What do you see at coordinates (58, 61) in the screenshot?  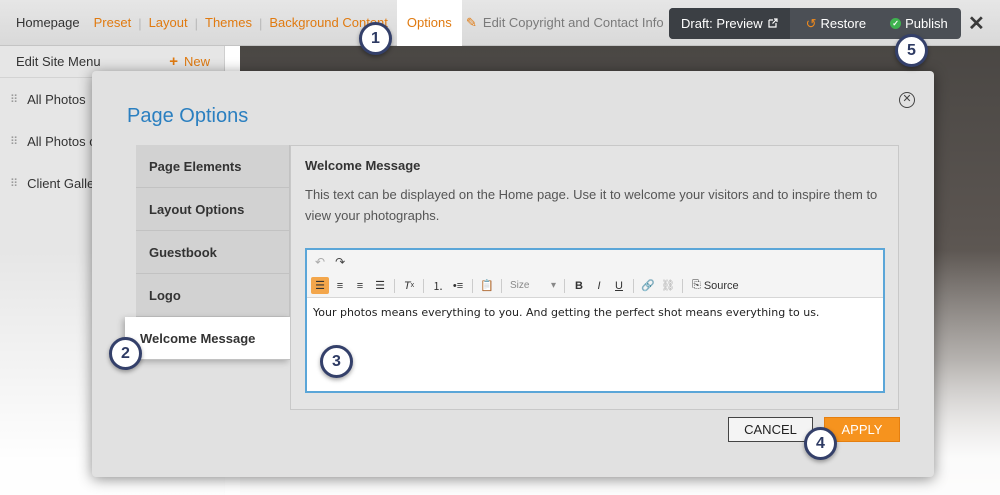 I see `sidebar-title: Edit Site Menu` at bounding box center [58, 61].